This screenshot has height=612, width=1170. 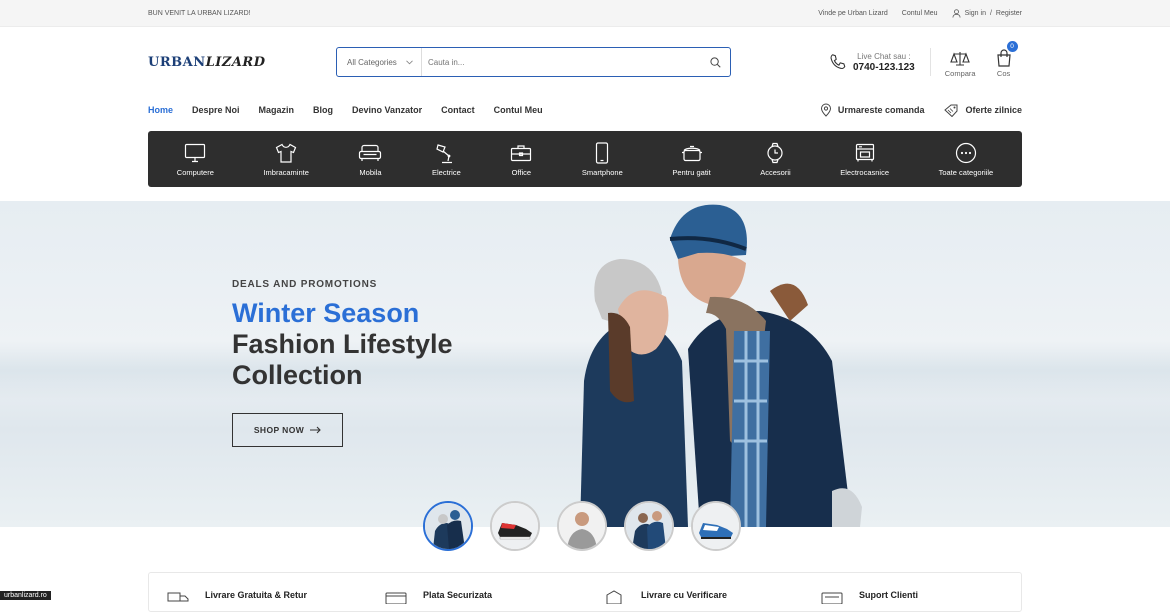 I want to click on daily-offers-link: Oferte zilnice, so click(x=983, y=110).